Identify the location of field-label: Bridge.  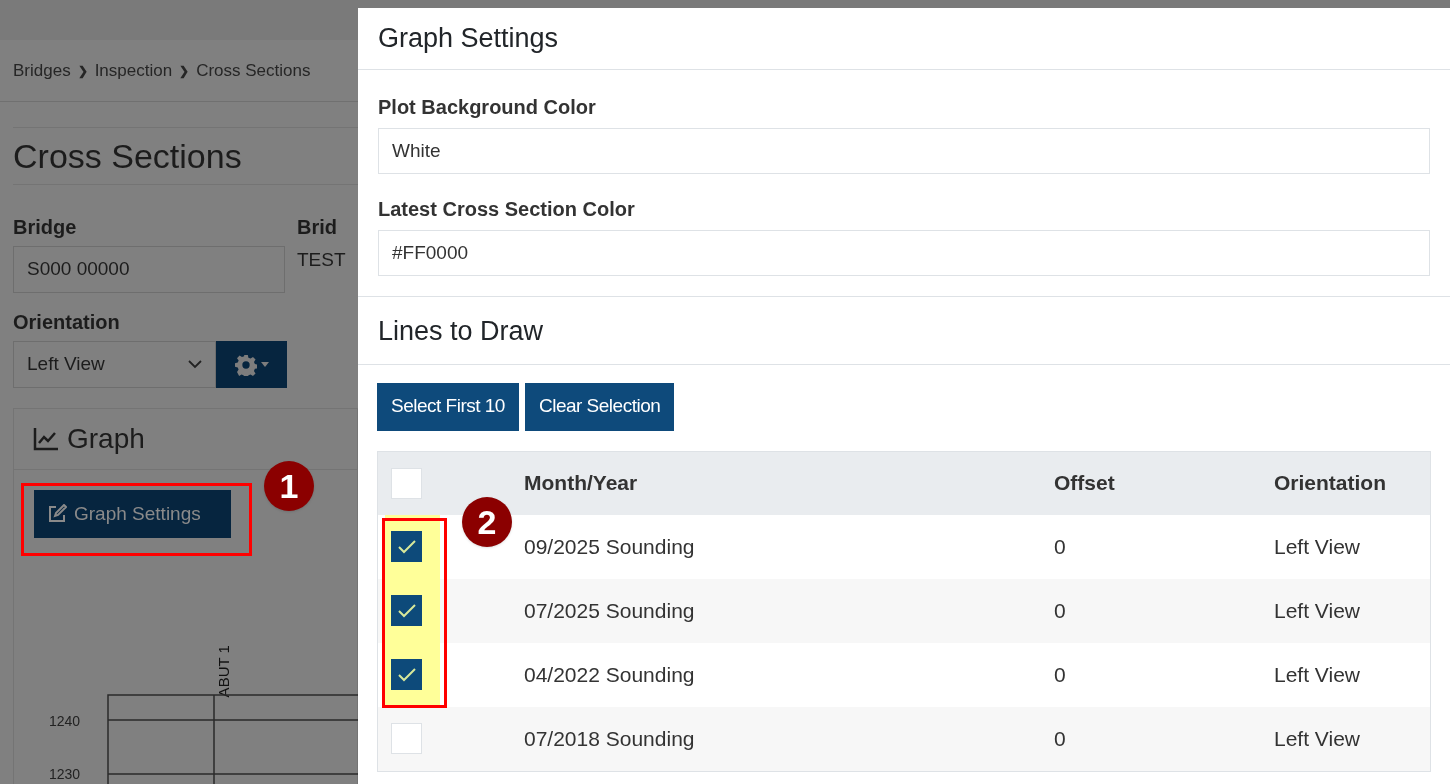
(45, 227).